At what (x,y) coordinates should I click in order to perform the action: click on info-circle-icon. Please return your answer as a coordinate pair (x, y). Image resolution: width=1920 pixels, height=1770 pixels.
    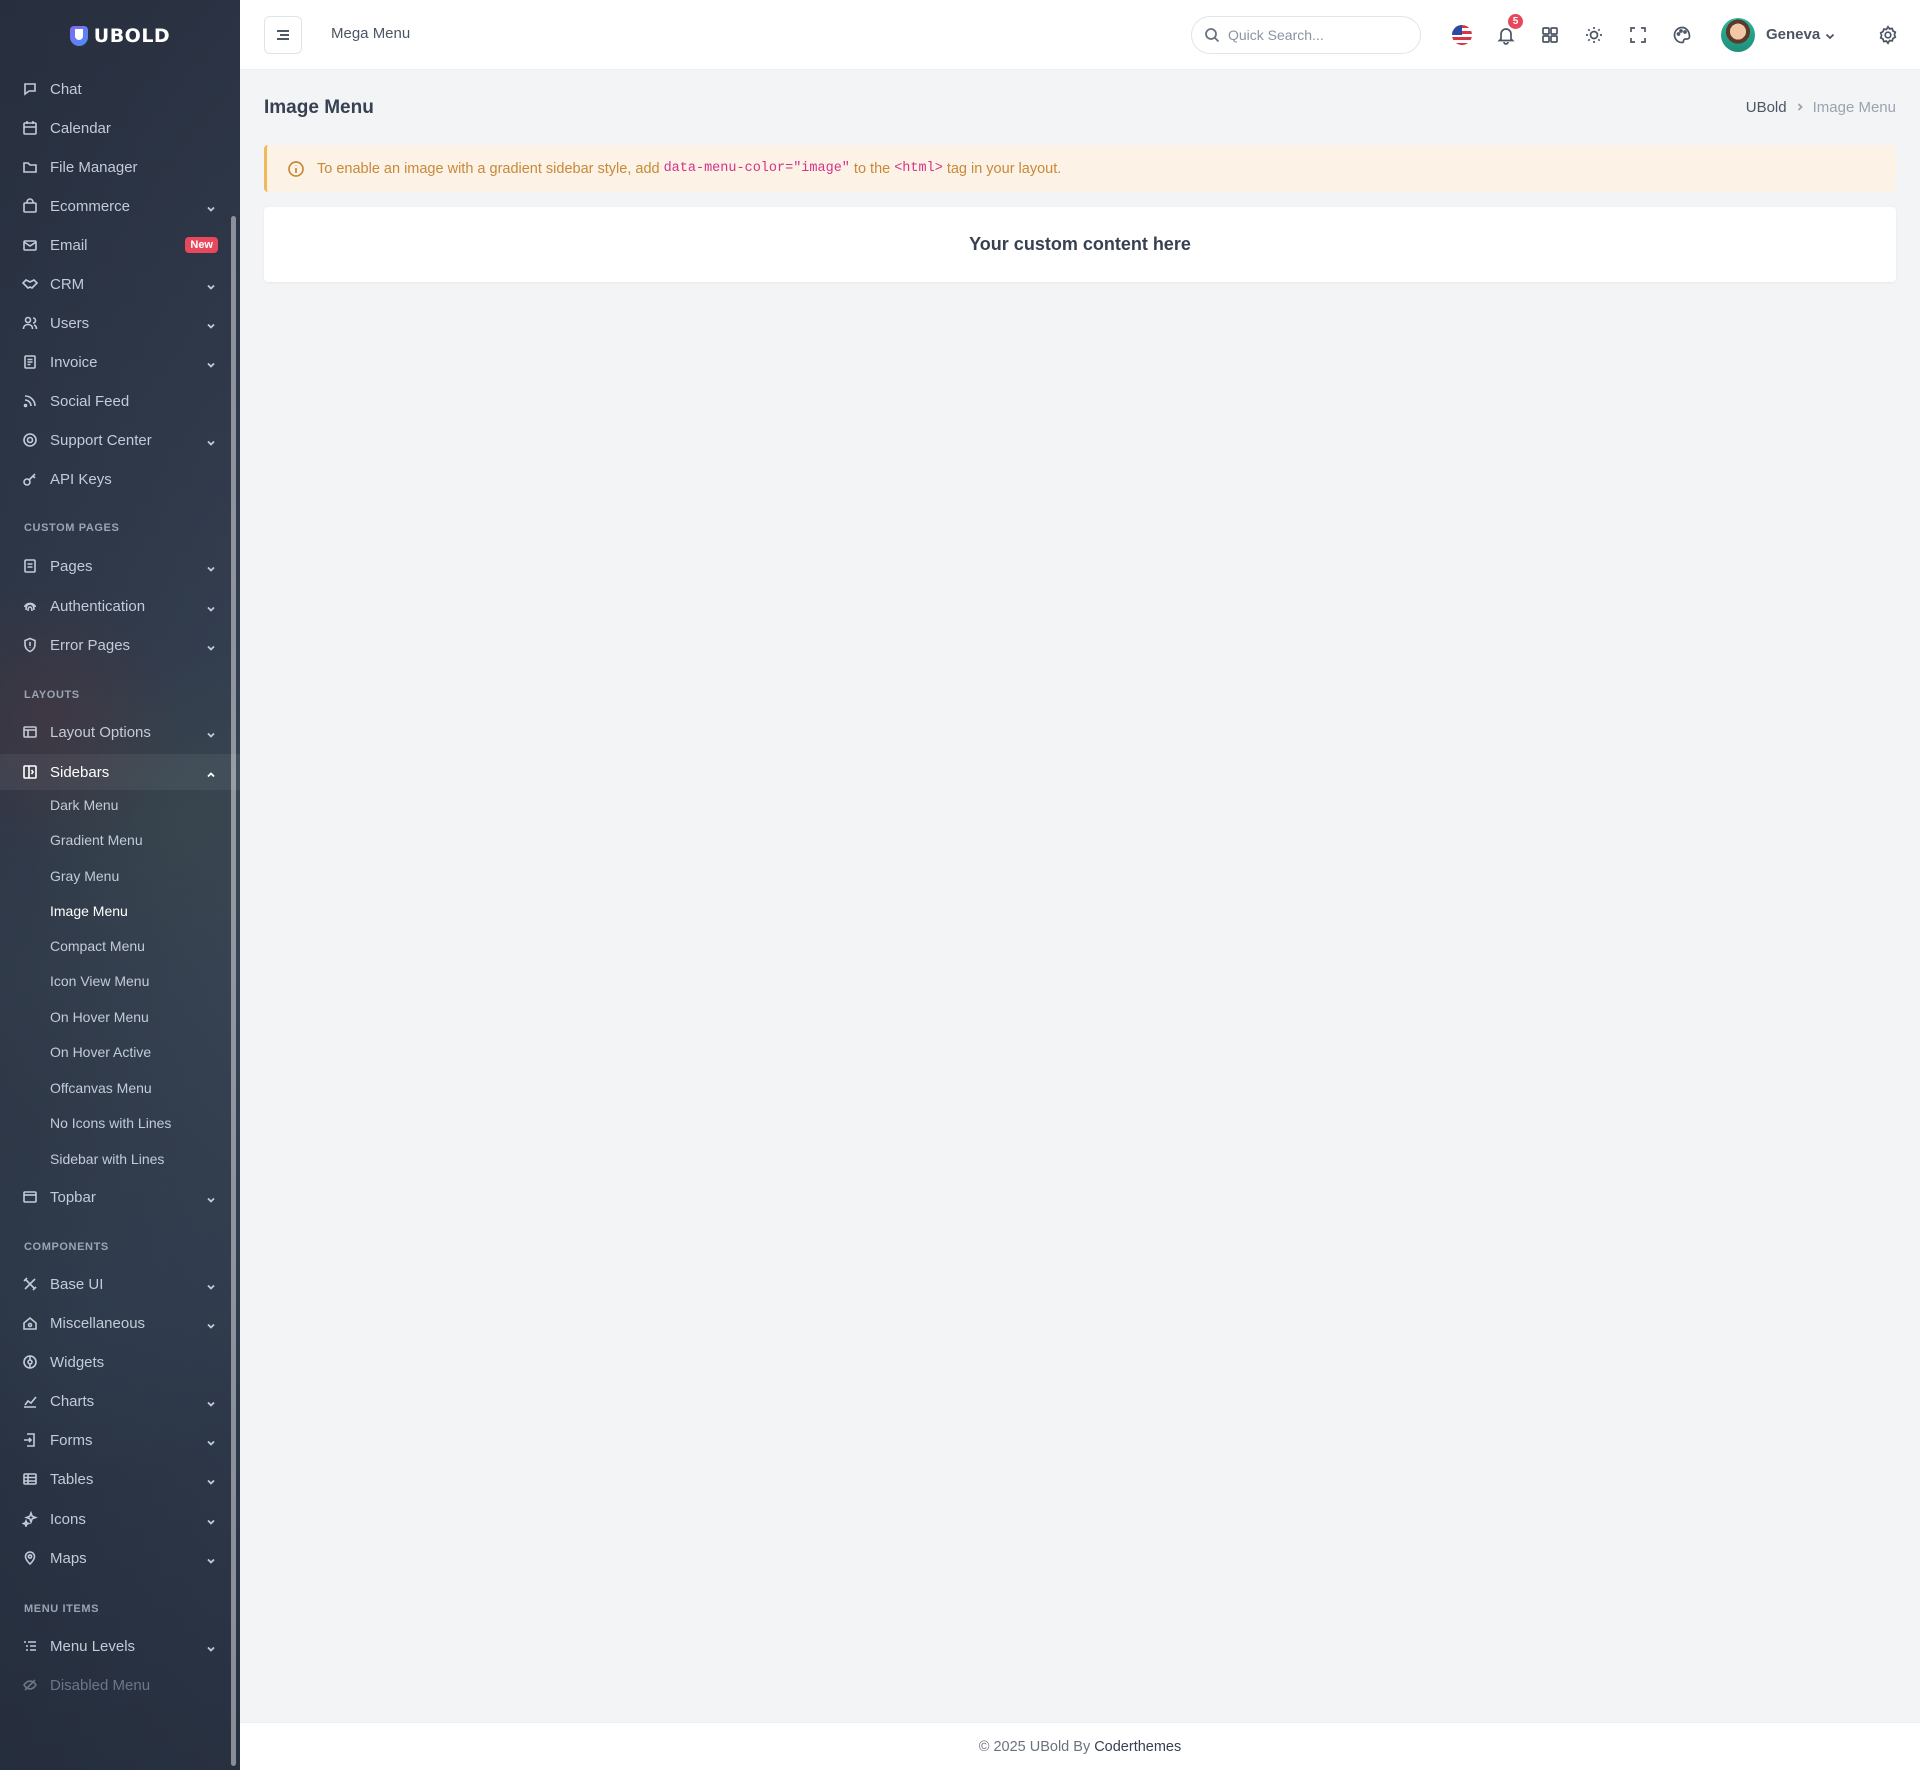
    Looking at the image, I should click on (296, 168).